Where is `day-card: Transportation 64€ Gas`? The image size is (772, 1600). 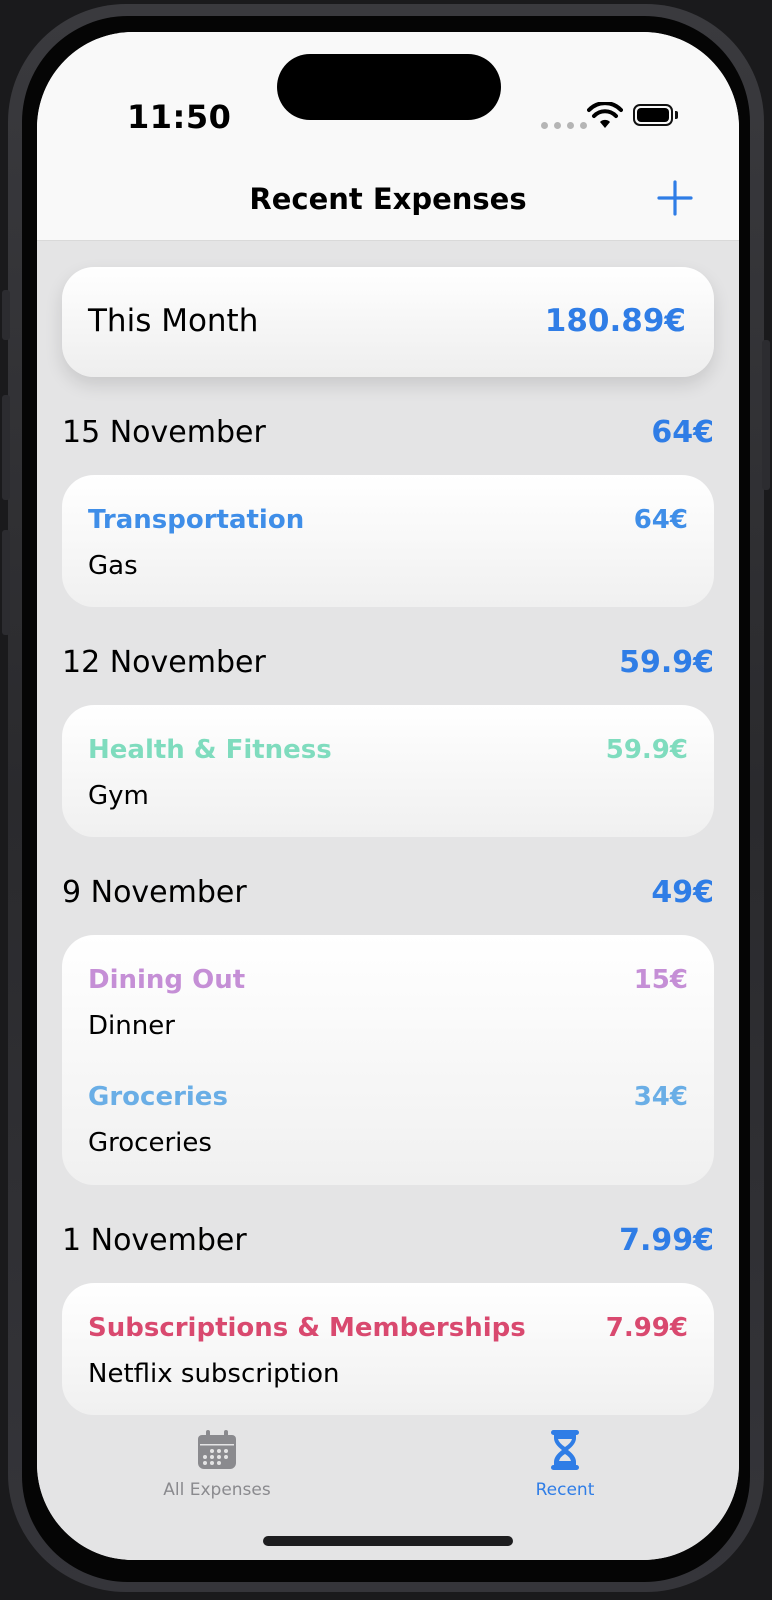
day-card: Transportation 64€ Gas is located at coordinates (388, 541).